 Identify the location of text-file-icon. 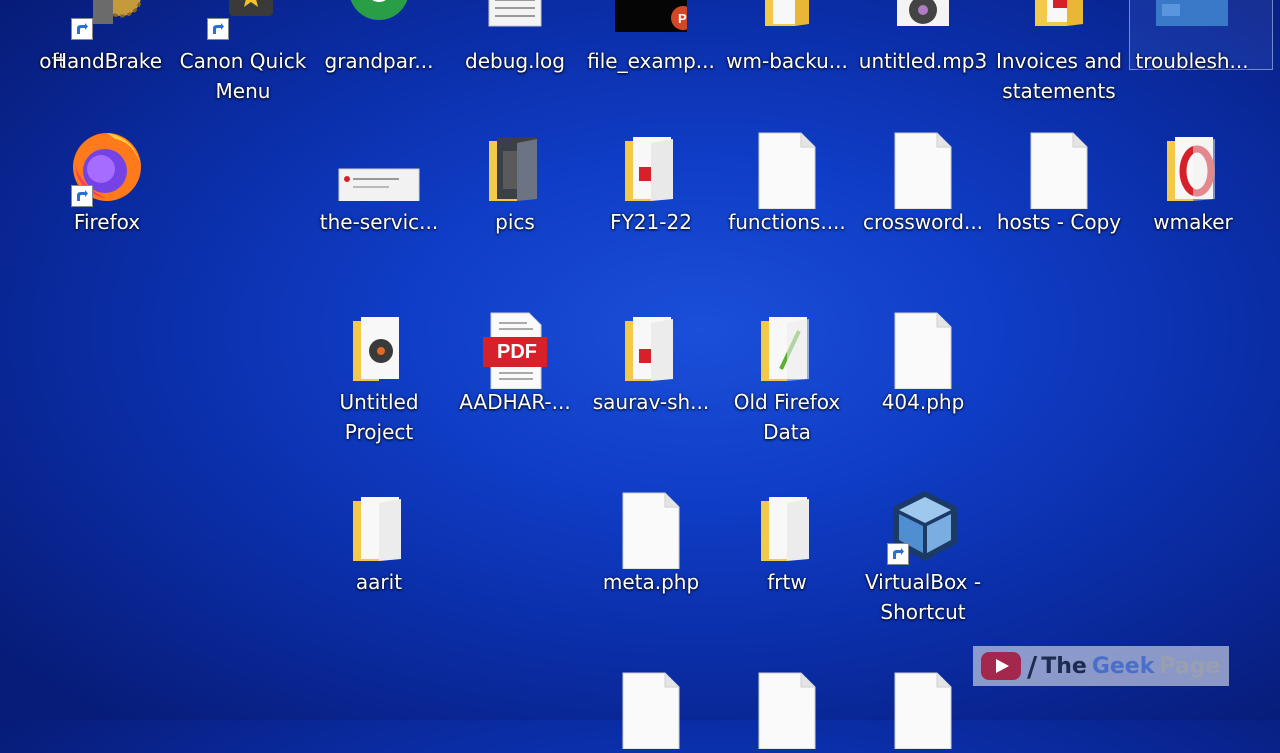
(515, 20).